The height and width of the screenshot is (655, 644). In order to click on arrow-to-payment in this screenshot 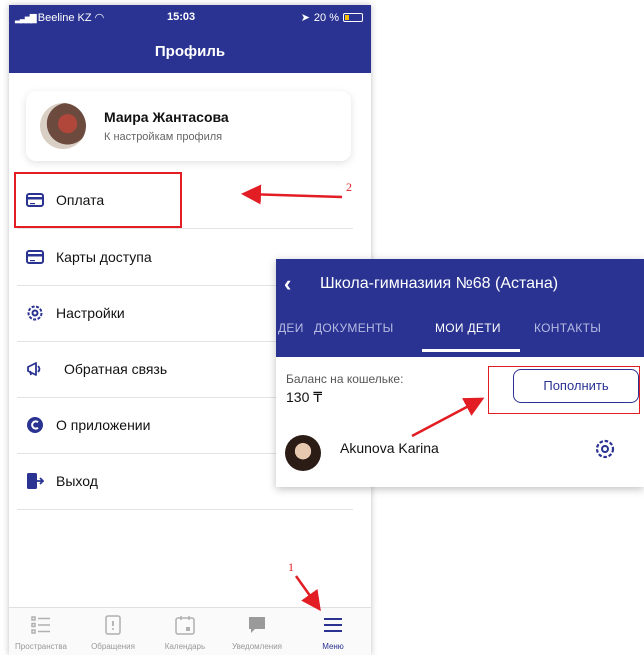, I will do `click(292, 194)`.